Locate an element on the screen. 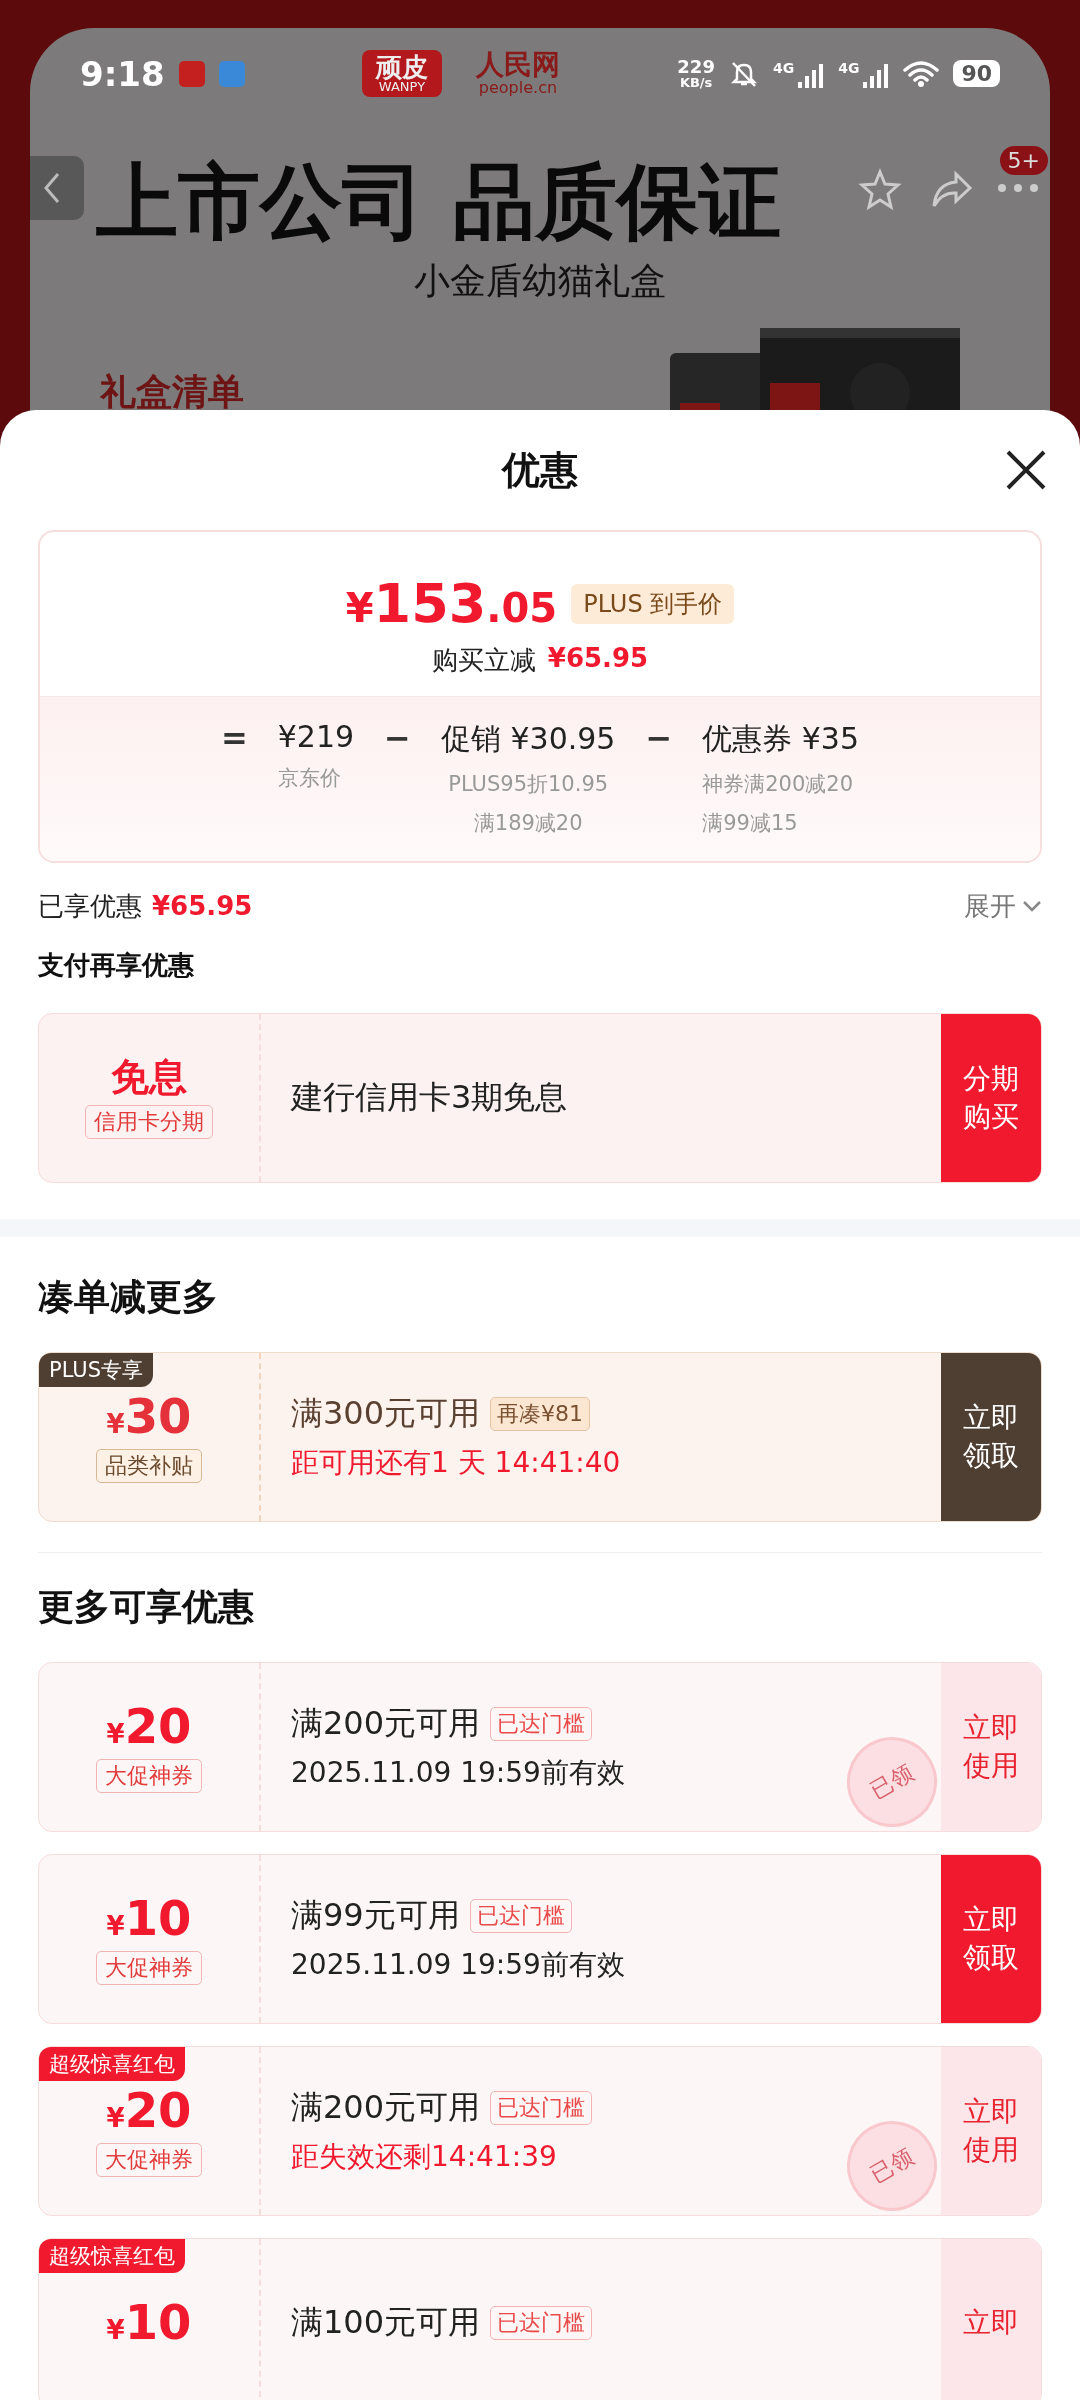  offer-tag: 信用卡分期 is located at coordinates (149, 1121).